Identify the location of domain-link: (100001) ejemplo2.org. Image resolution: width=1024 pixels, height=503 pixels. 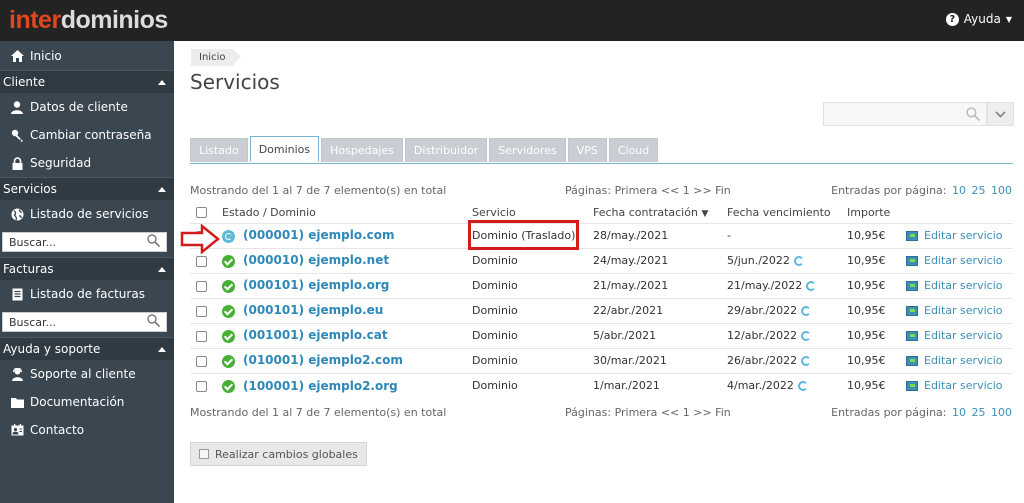
(320, 386).